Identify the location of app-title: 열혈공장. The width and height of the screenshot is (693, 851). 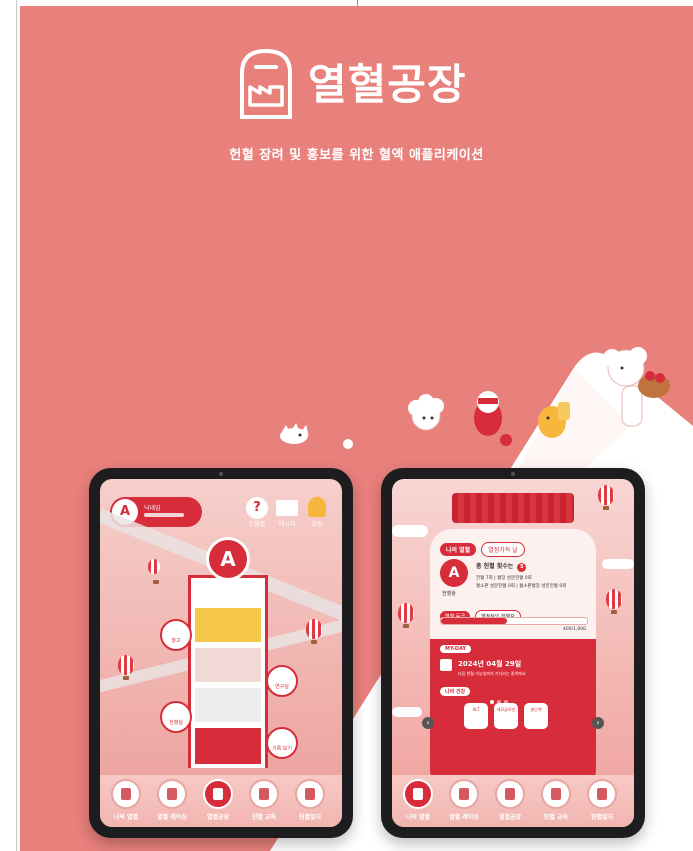
(387, 84).